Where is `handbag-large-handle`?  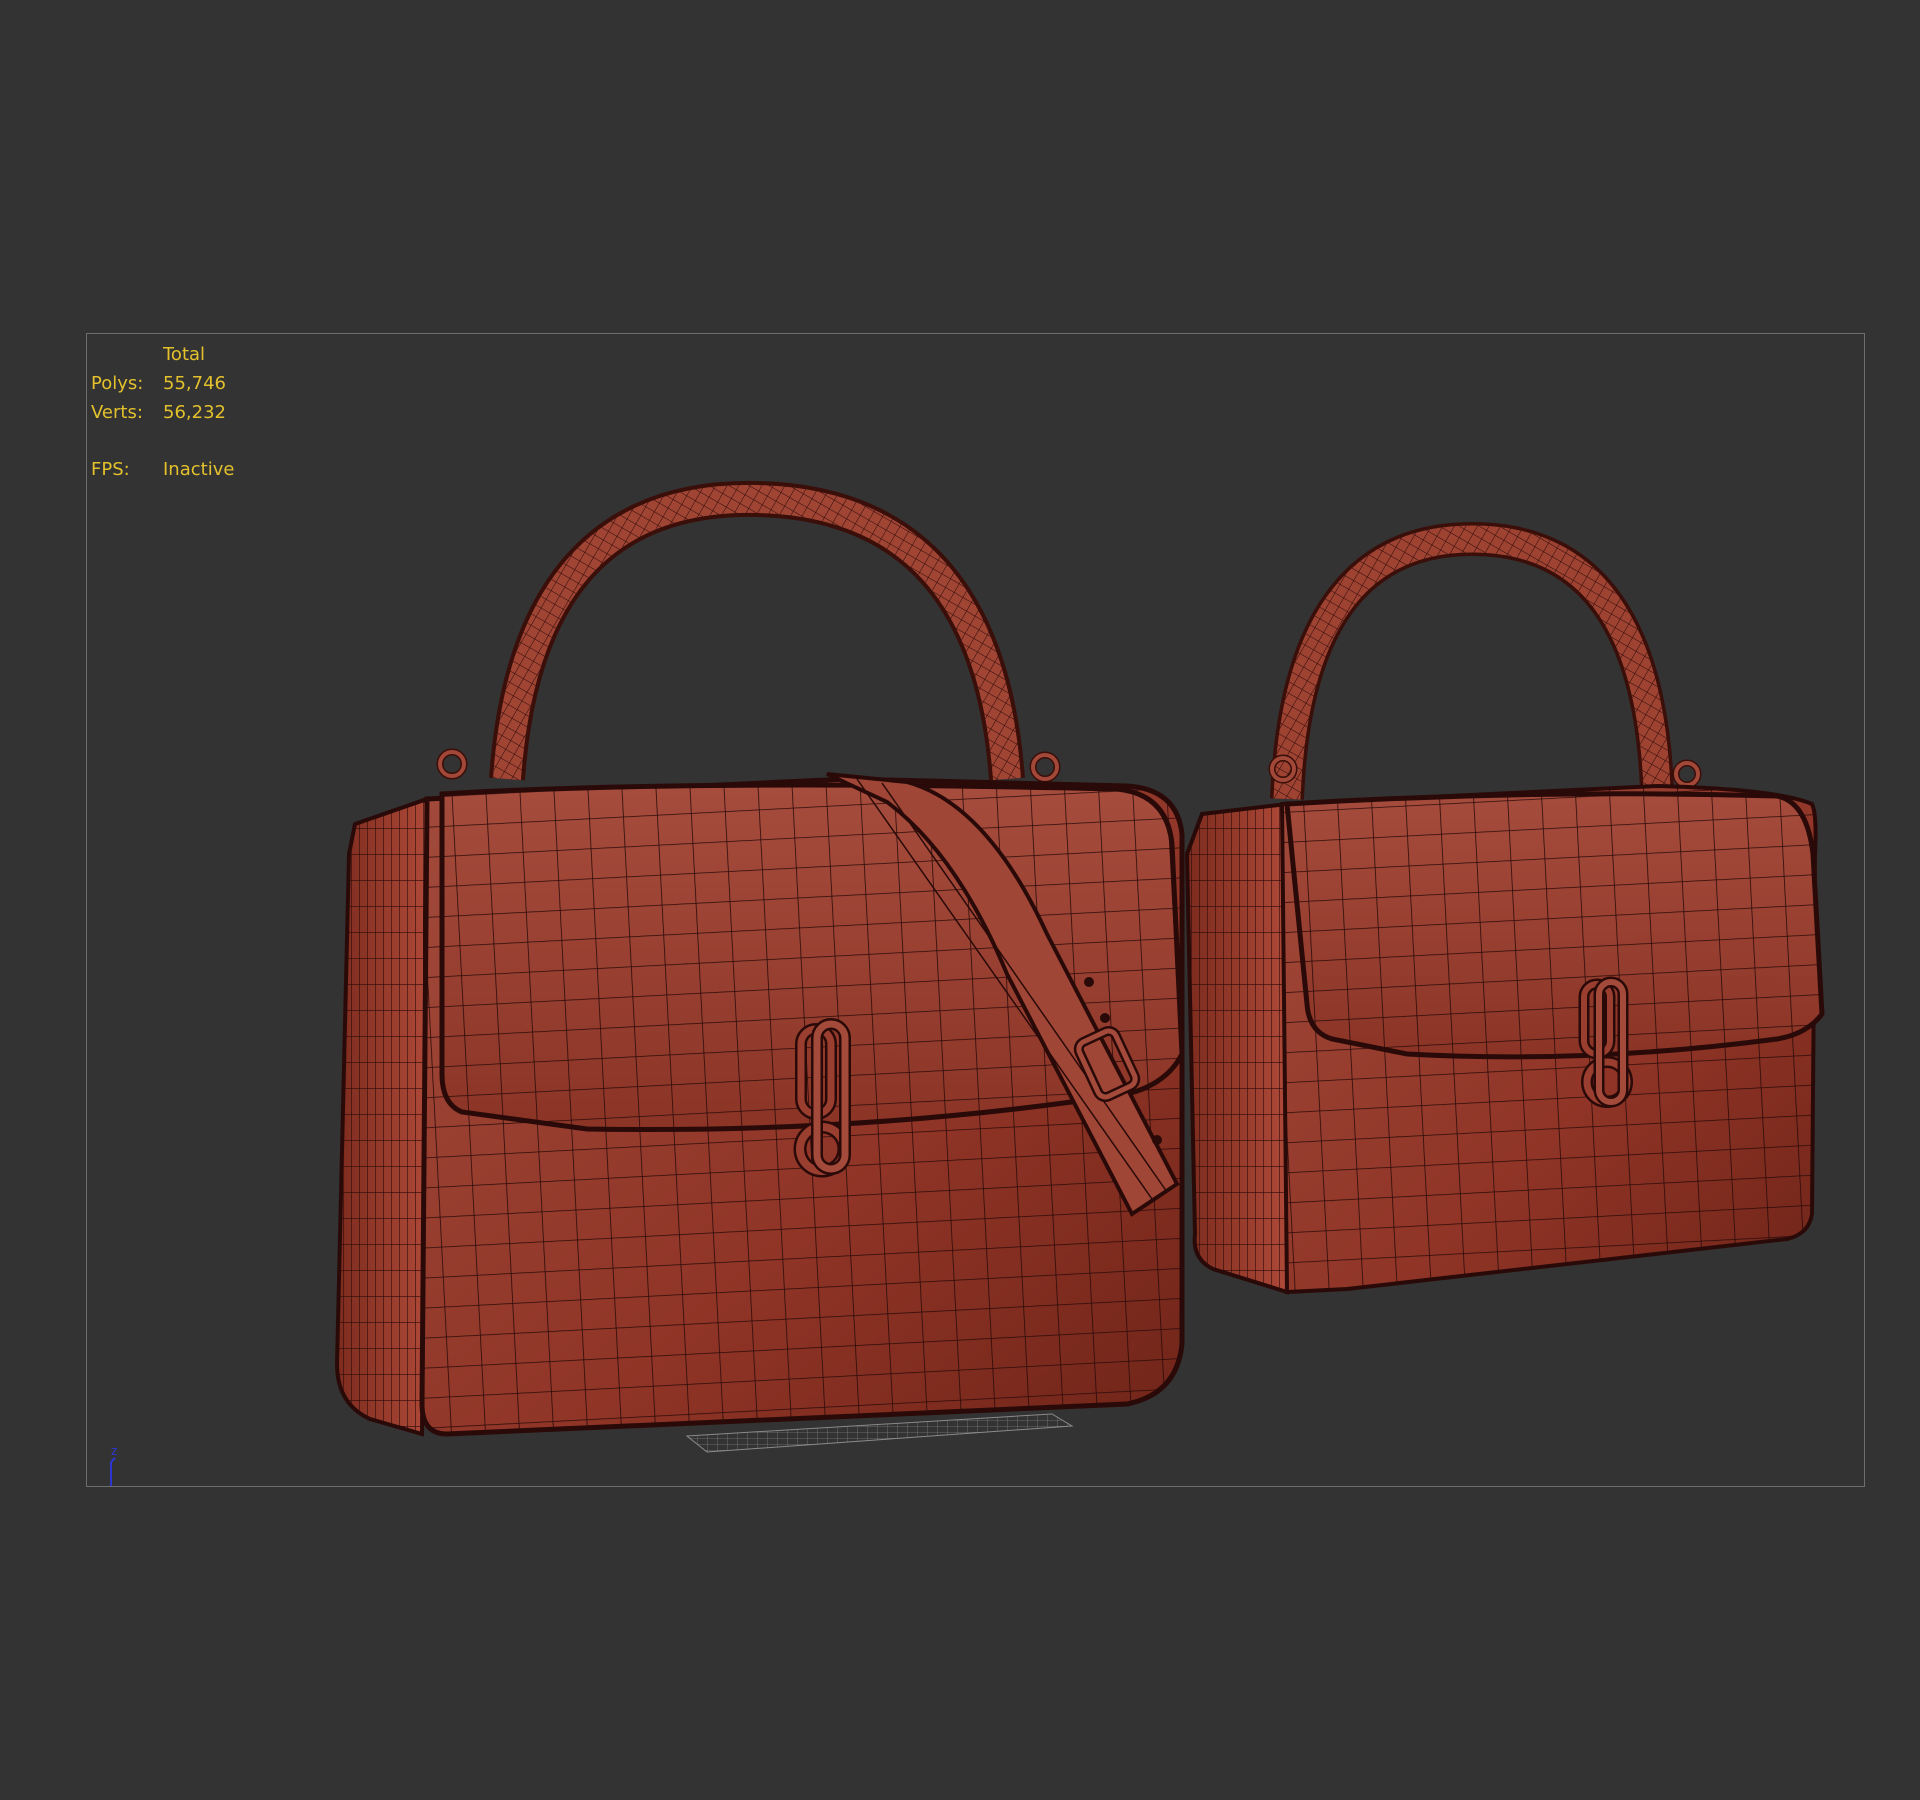 handbag-large-handle is located at coordinates (757, 630).